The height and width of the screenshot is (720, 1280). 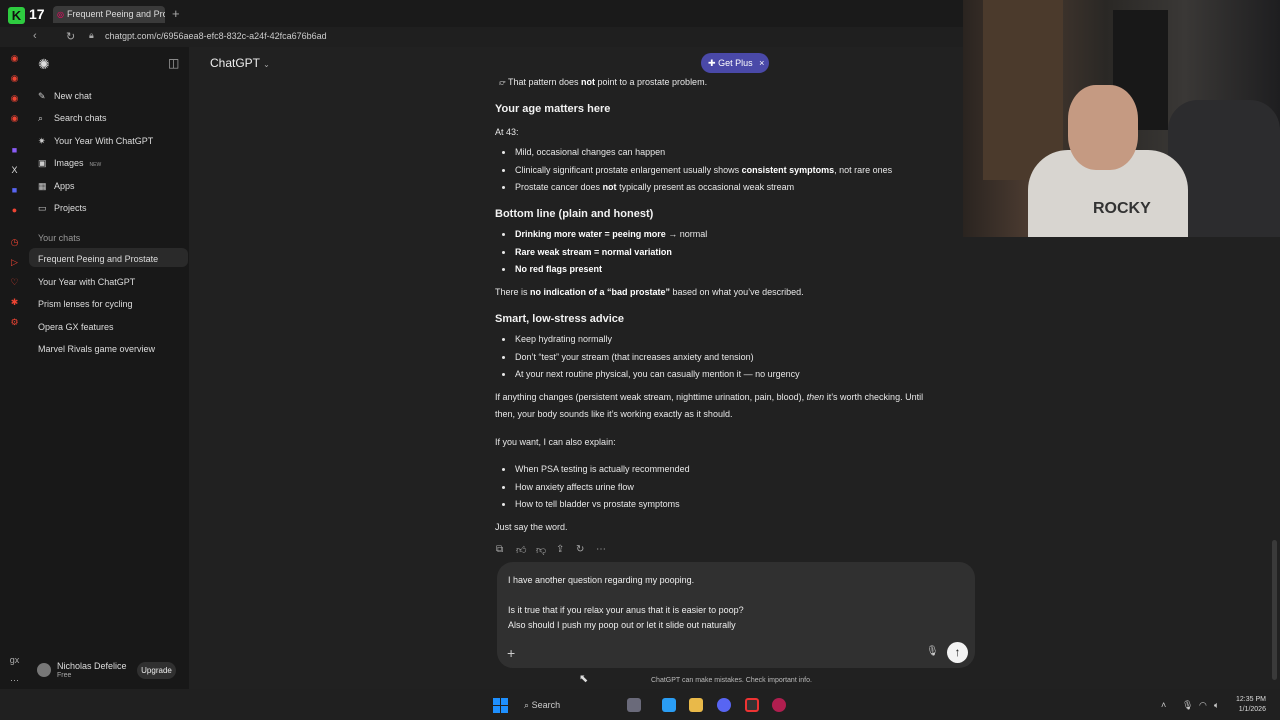 What do you see at coordinates (14, 282) in the screenshot?
I see `rail-bookmark-icon: ♡` at bounding box center [14, 282].